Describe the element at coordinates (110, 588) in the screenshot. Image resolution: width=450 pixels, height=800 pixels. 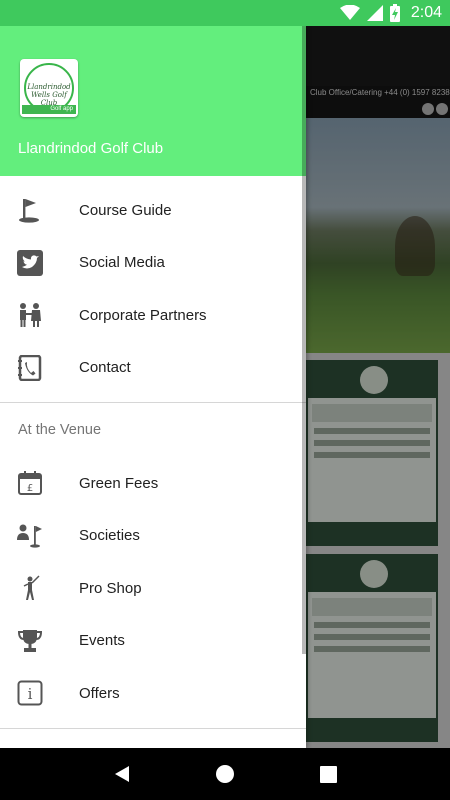
I see `menu-label: Pro Shop` at that location.